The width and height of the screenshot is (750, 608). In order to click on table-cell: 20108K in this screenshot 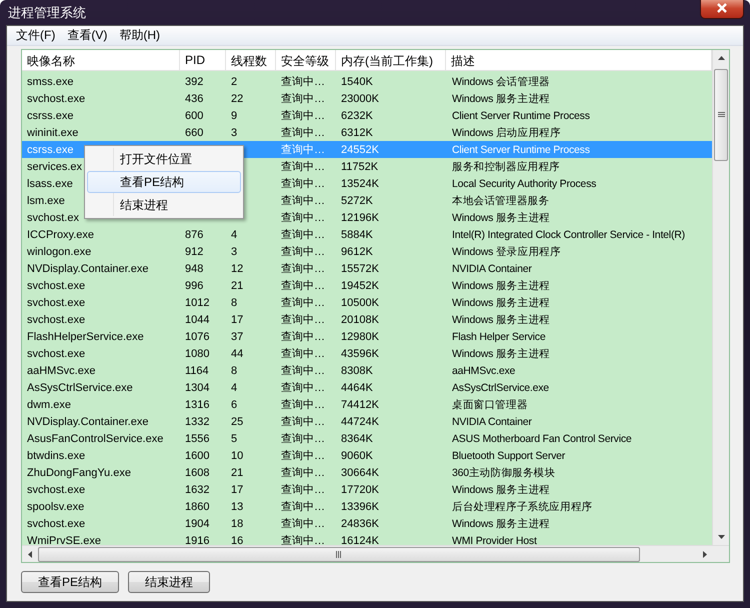, I will do `click(360, 320)`.